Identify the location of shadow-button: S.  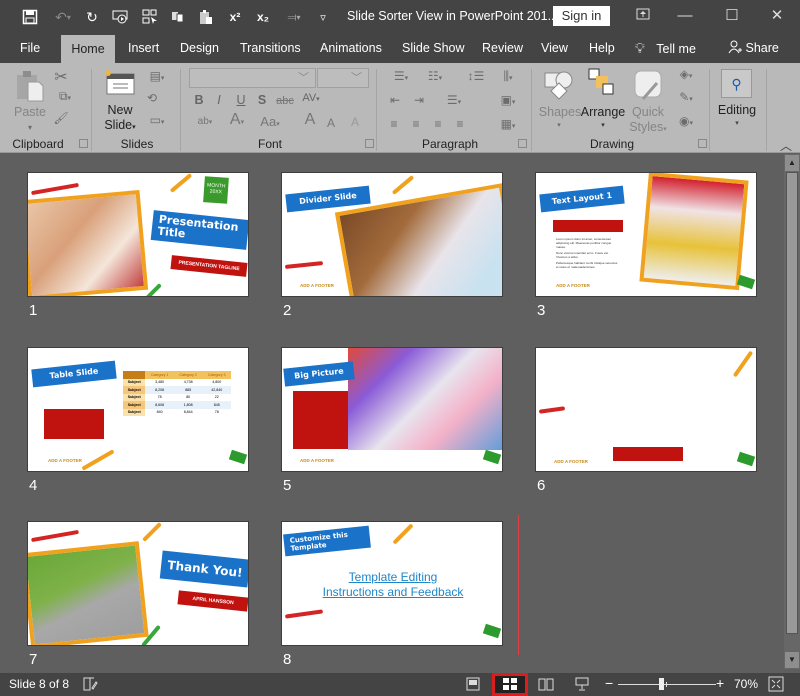
(262, 100).